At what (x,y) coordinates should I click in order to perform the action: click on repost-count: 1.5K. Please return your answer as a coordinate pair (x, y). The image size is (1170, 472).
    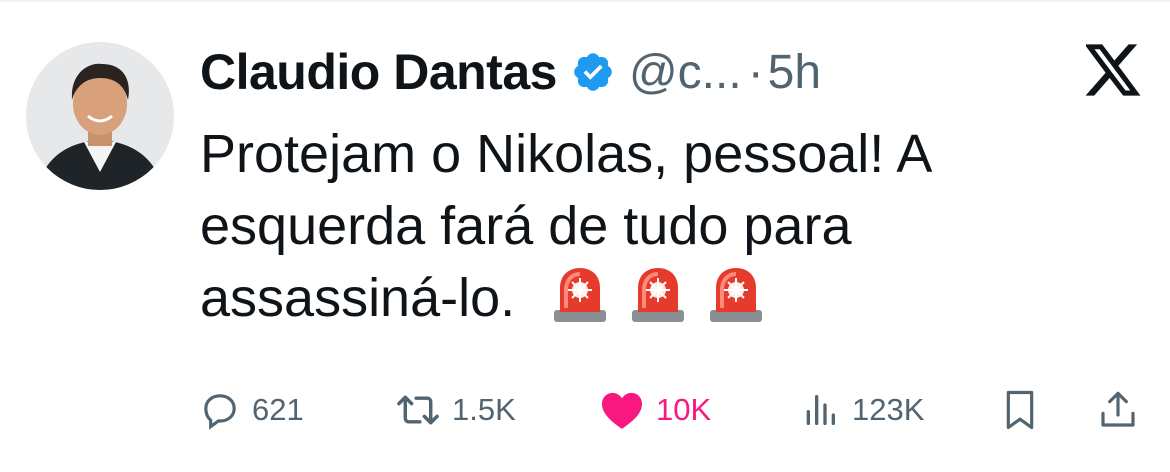
    Looking at the image, I should click on (484, 409).